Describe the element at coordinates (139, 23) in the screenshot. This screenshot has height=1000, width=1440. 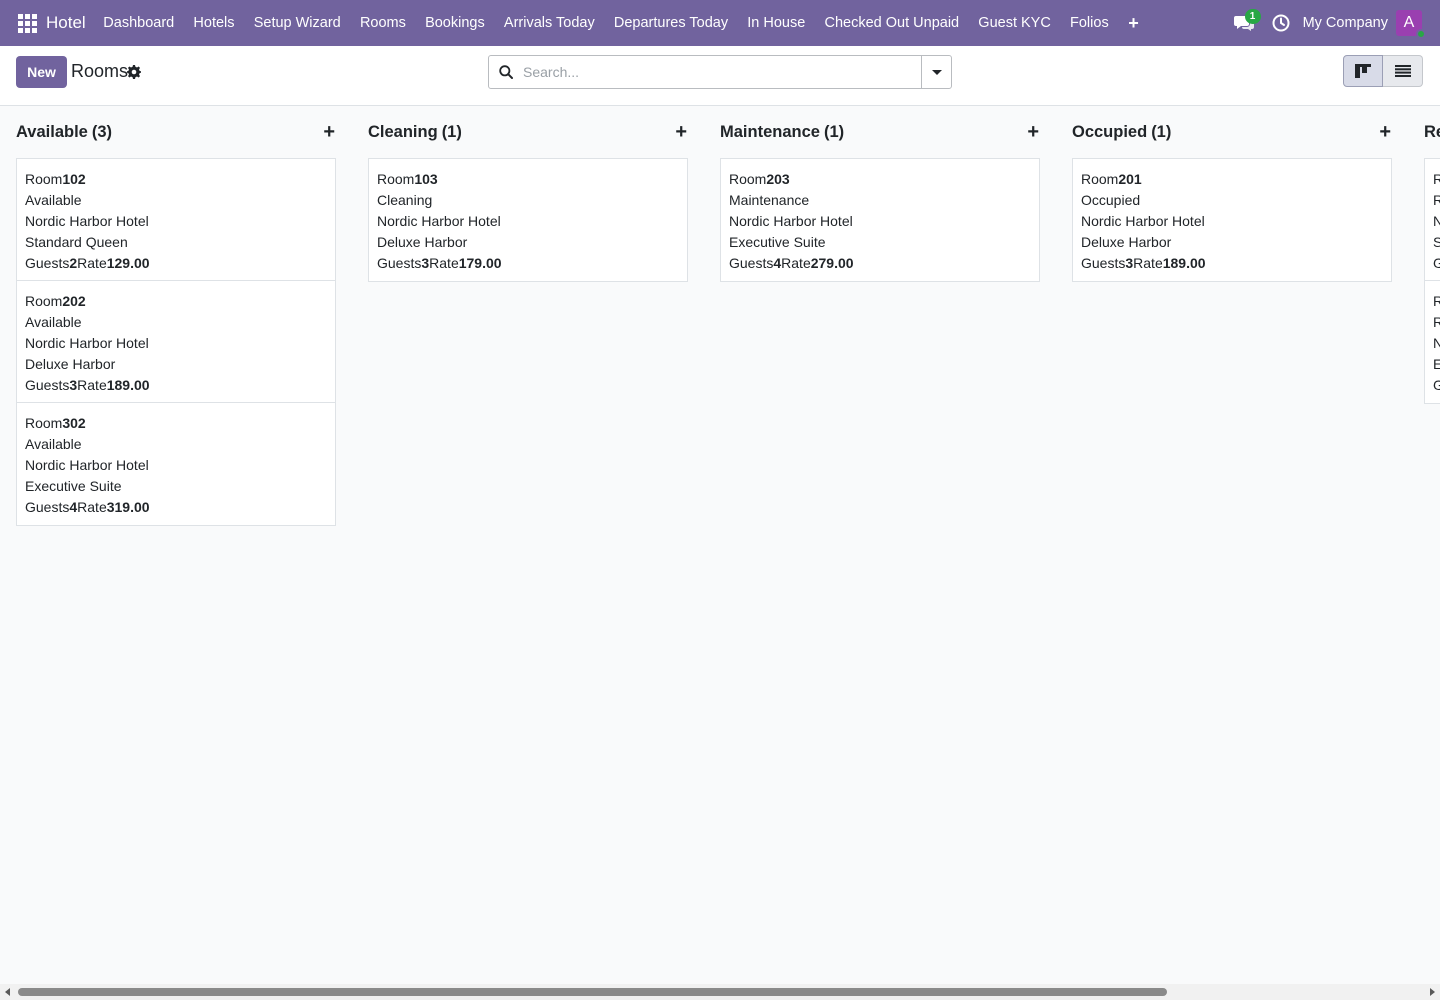
I see `menu-item-dashboard: Dashboard` at that location.